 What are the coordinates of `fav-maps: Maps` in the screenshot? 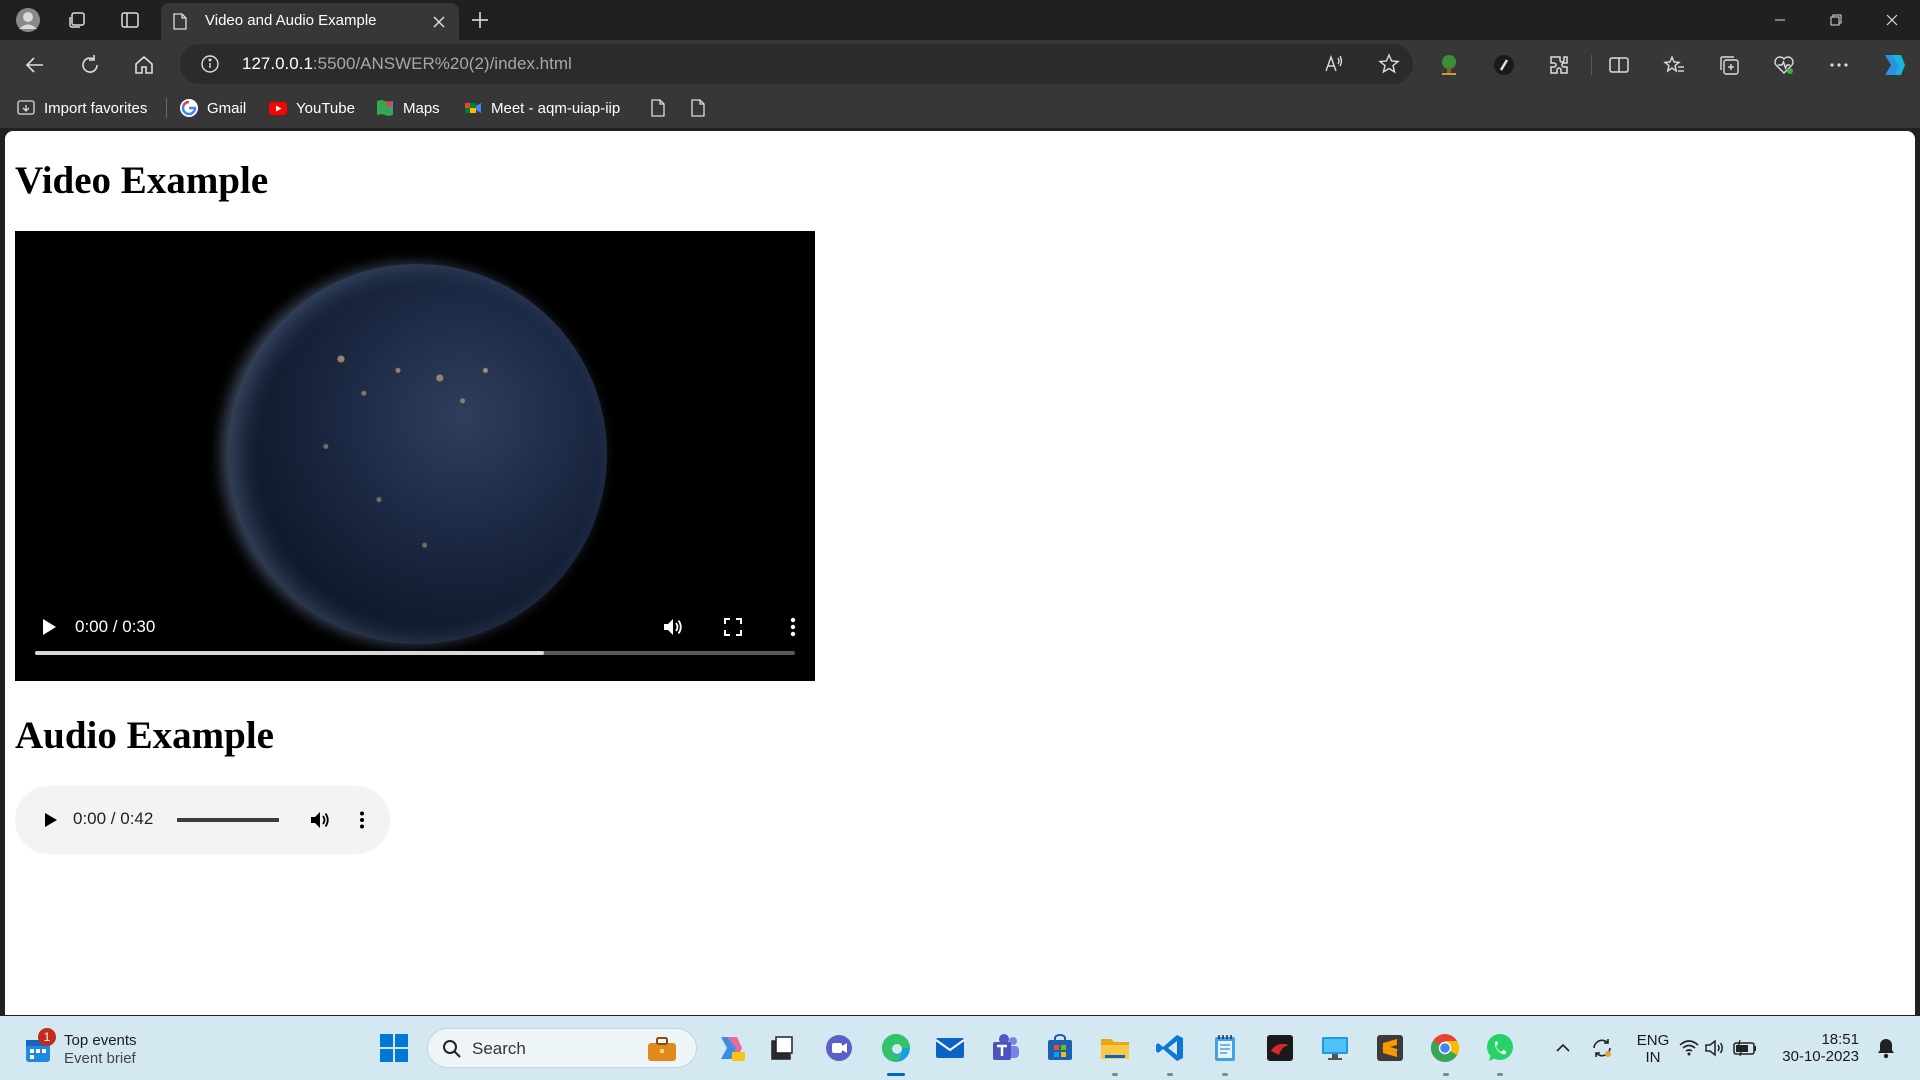 It's located at (407, 108).